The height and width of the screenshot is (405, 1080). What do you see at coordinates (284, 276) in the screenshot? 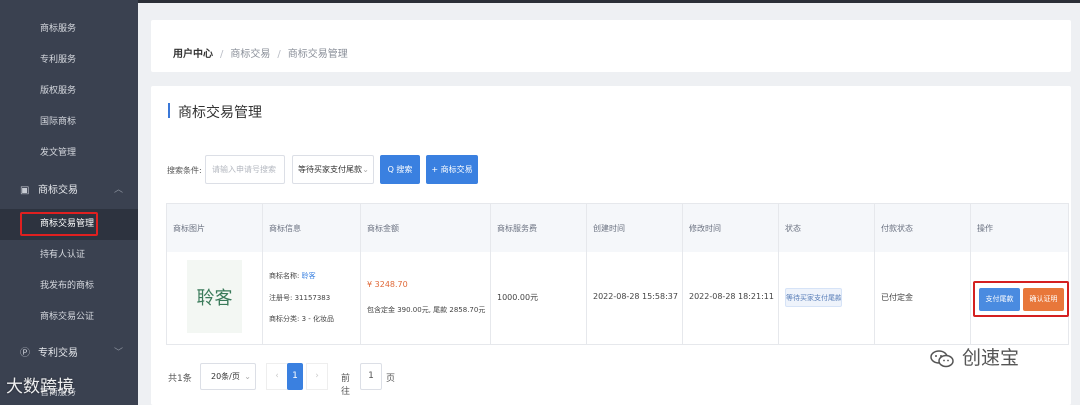
I see `trademark-name-label: 商标名称:` at bounding box center [284, 276].